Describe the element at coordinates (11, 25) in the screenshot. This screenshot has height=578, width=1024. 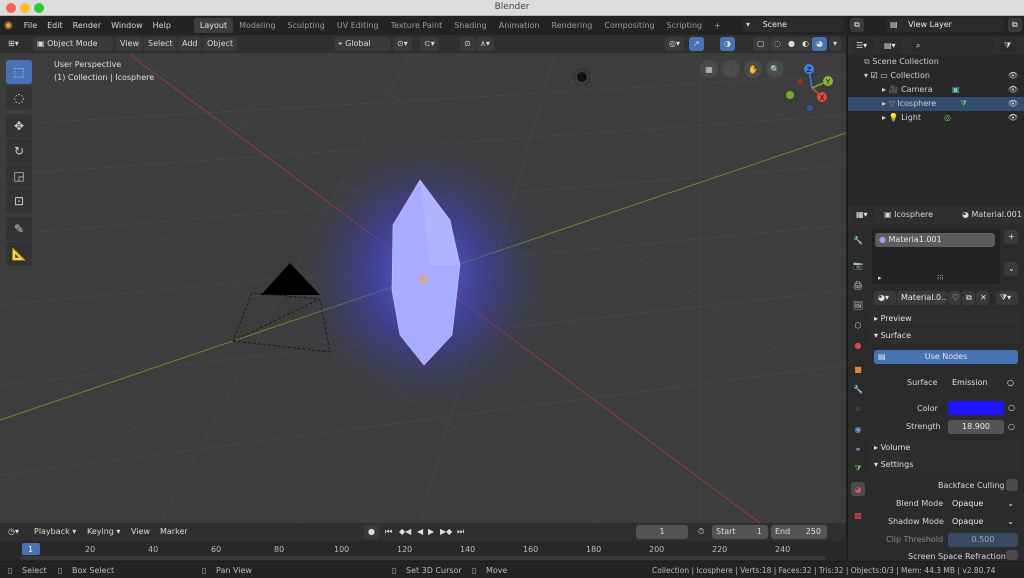
I see `blender-logo-icon: ◉` at that location.